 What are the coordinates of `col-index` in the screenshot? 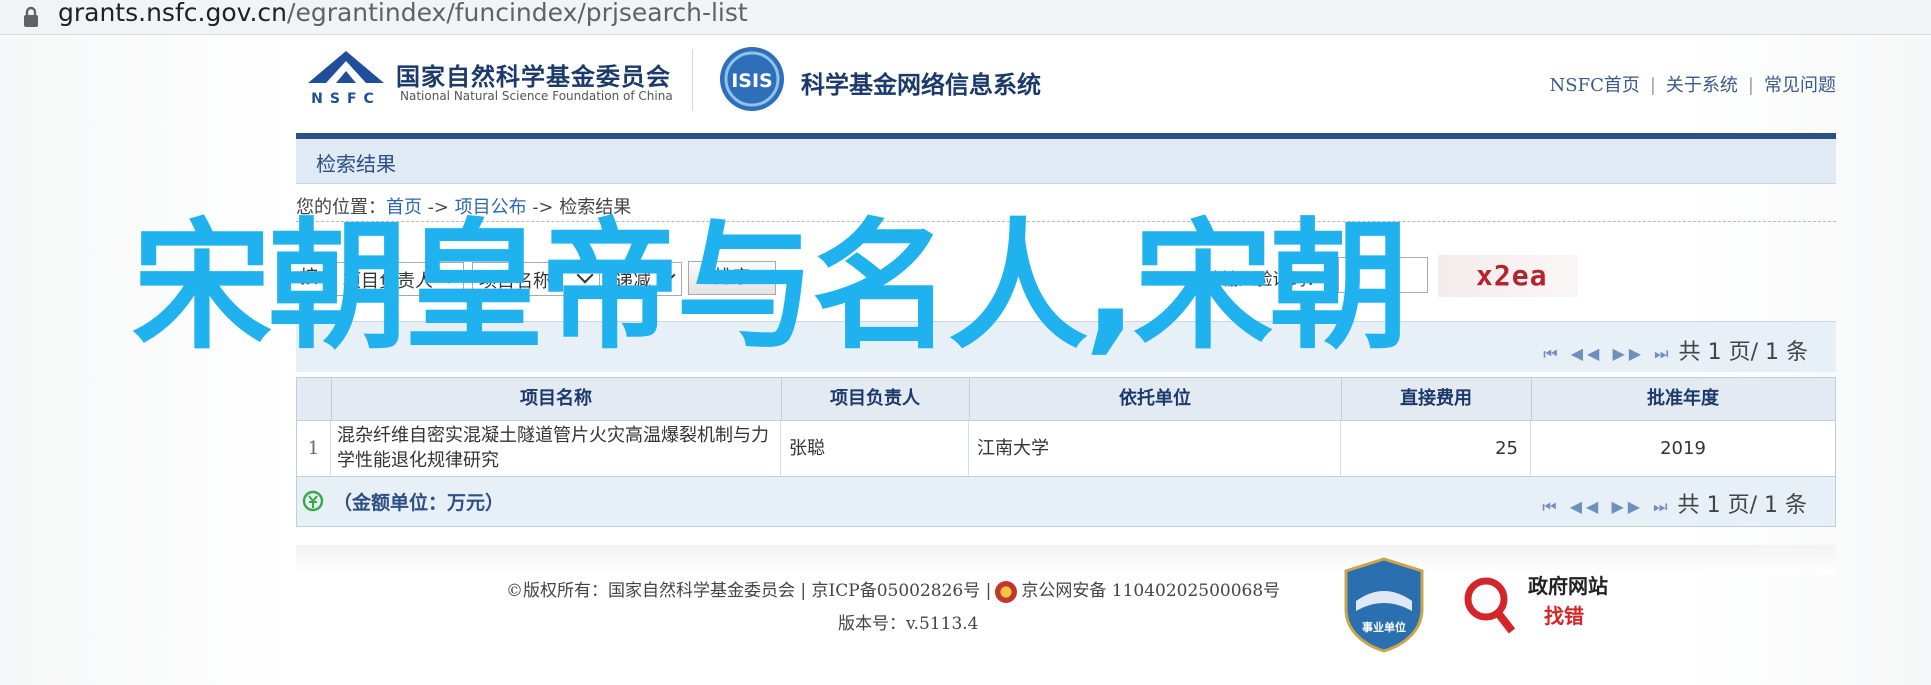 It's located at (314, 399).